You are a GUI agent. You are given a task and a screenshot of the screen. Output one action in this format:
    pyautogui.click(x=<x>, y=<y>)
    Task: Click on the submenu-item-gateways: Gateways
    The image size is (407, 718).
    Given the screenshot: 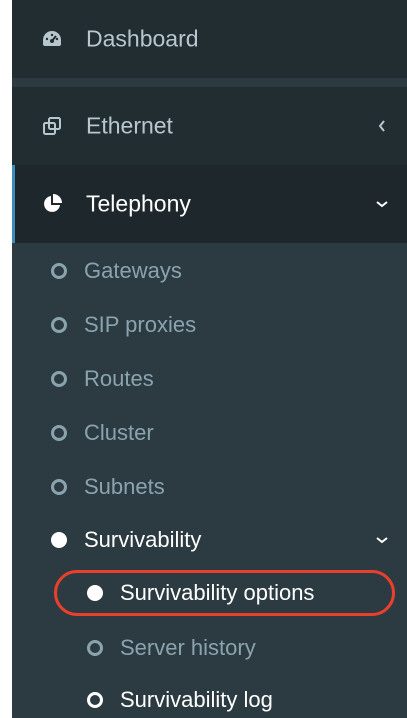 What is the action you would take?
    pyautogui.click(x=209, y=271)
    